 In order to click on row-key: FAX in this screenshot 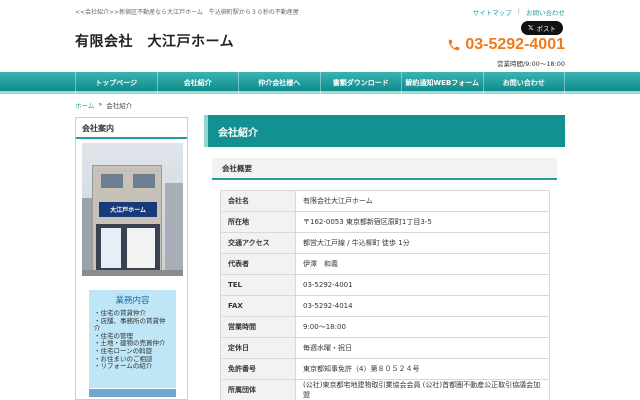, I will do `click(258, 306)`.